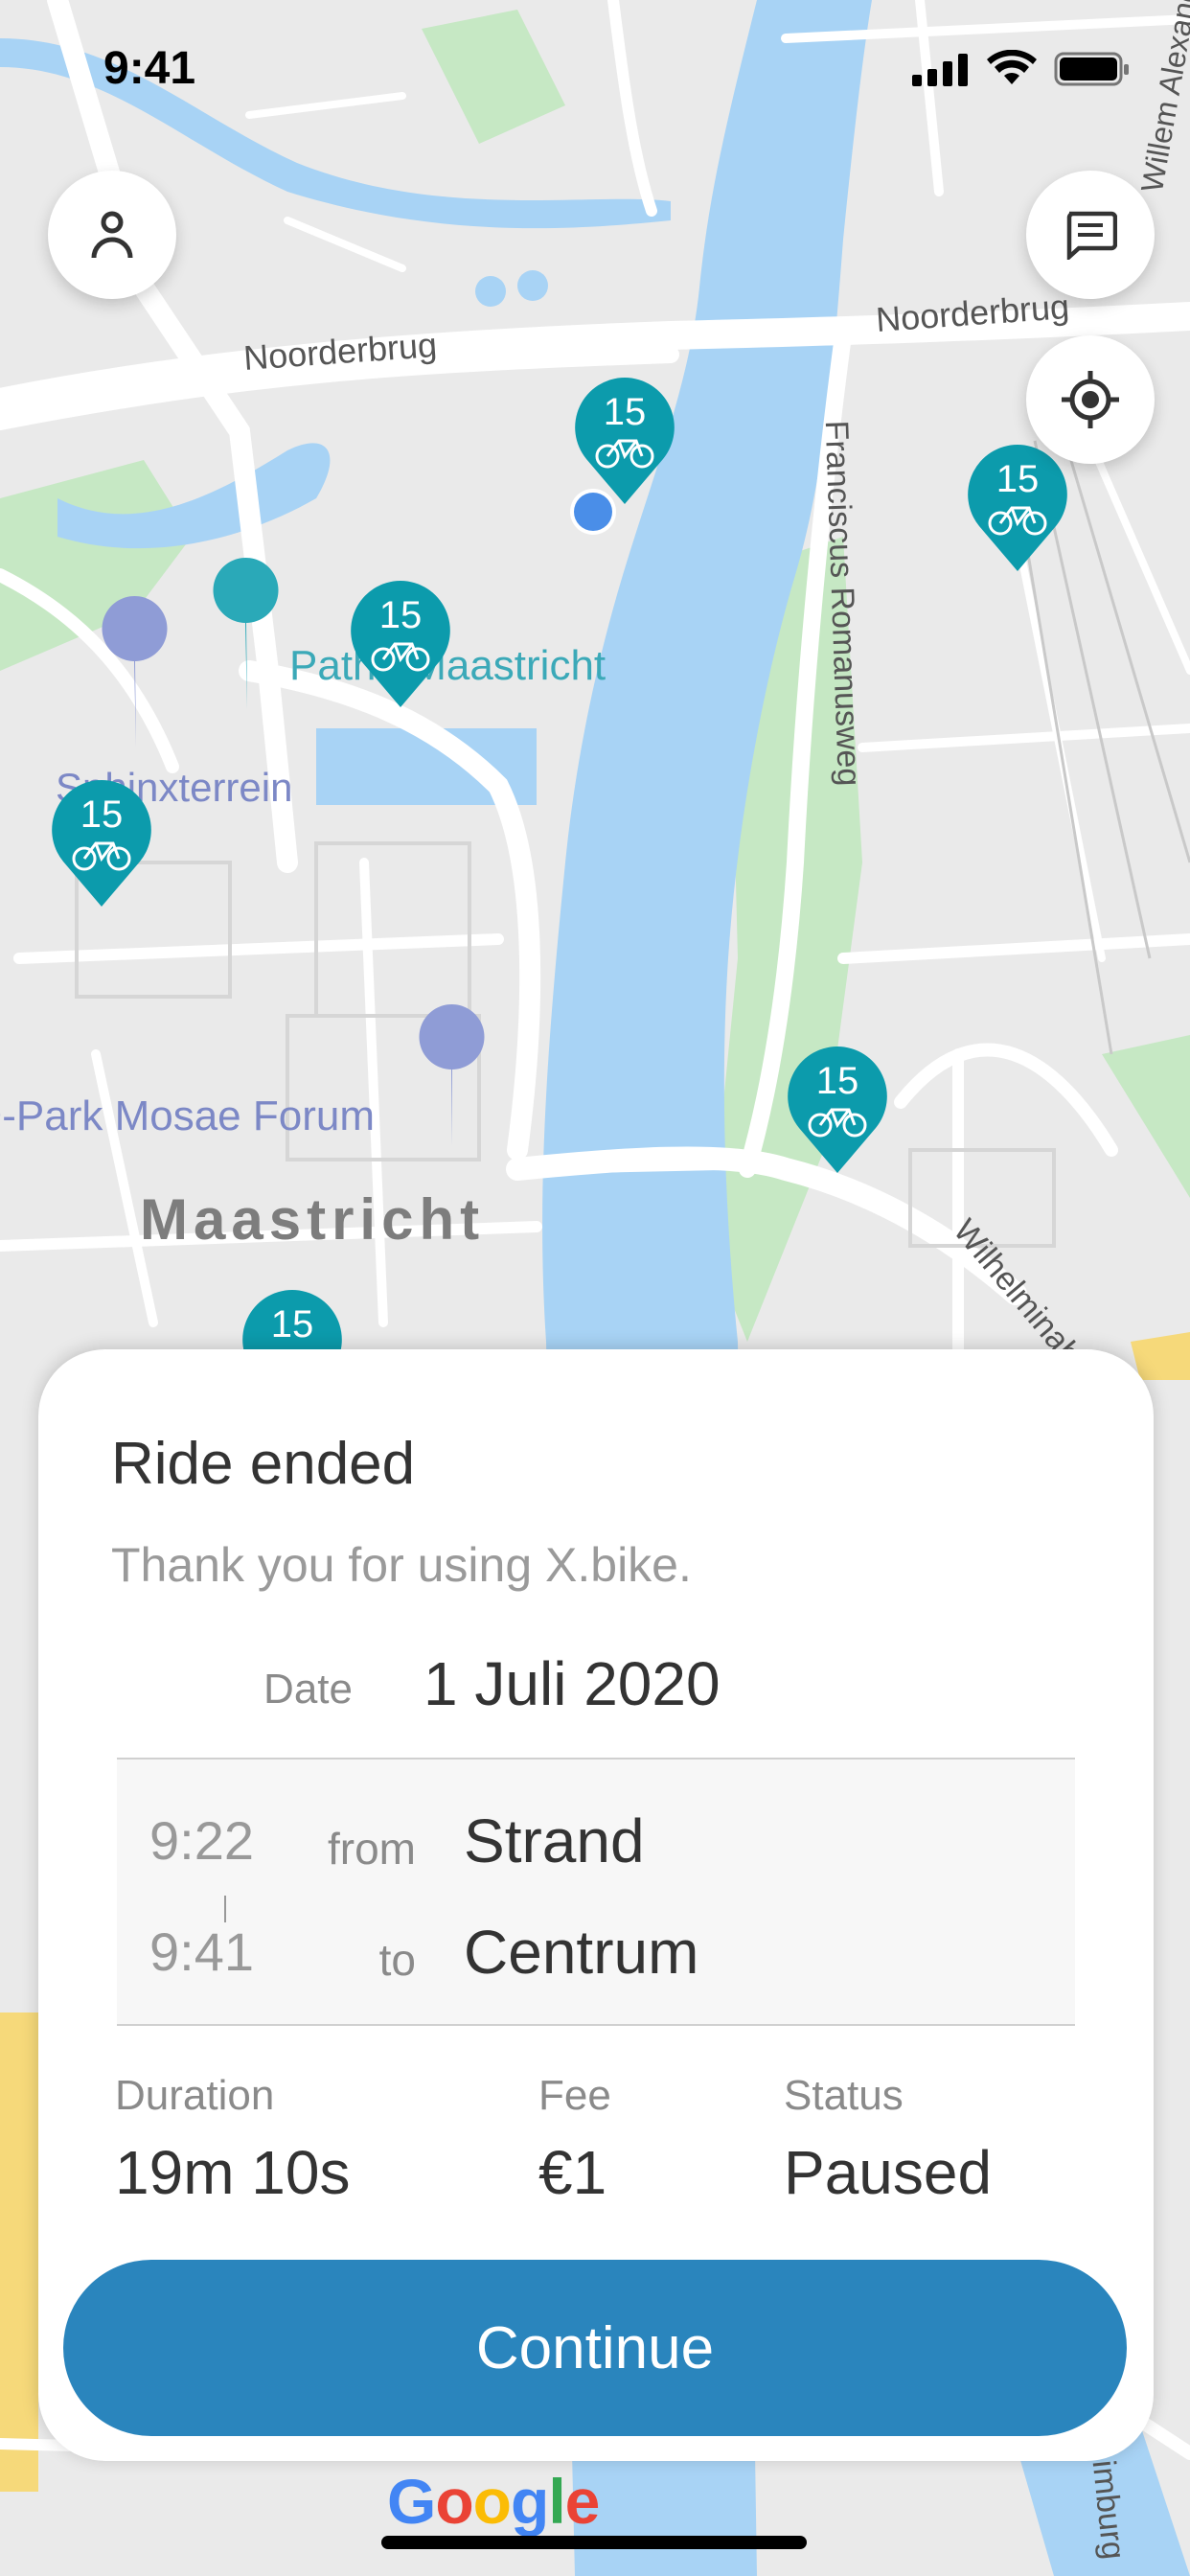 The height and width of the screenshot is (2576, 1190). I want to click on route-connector, so click(225, 1909).